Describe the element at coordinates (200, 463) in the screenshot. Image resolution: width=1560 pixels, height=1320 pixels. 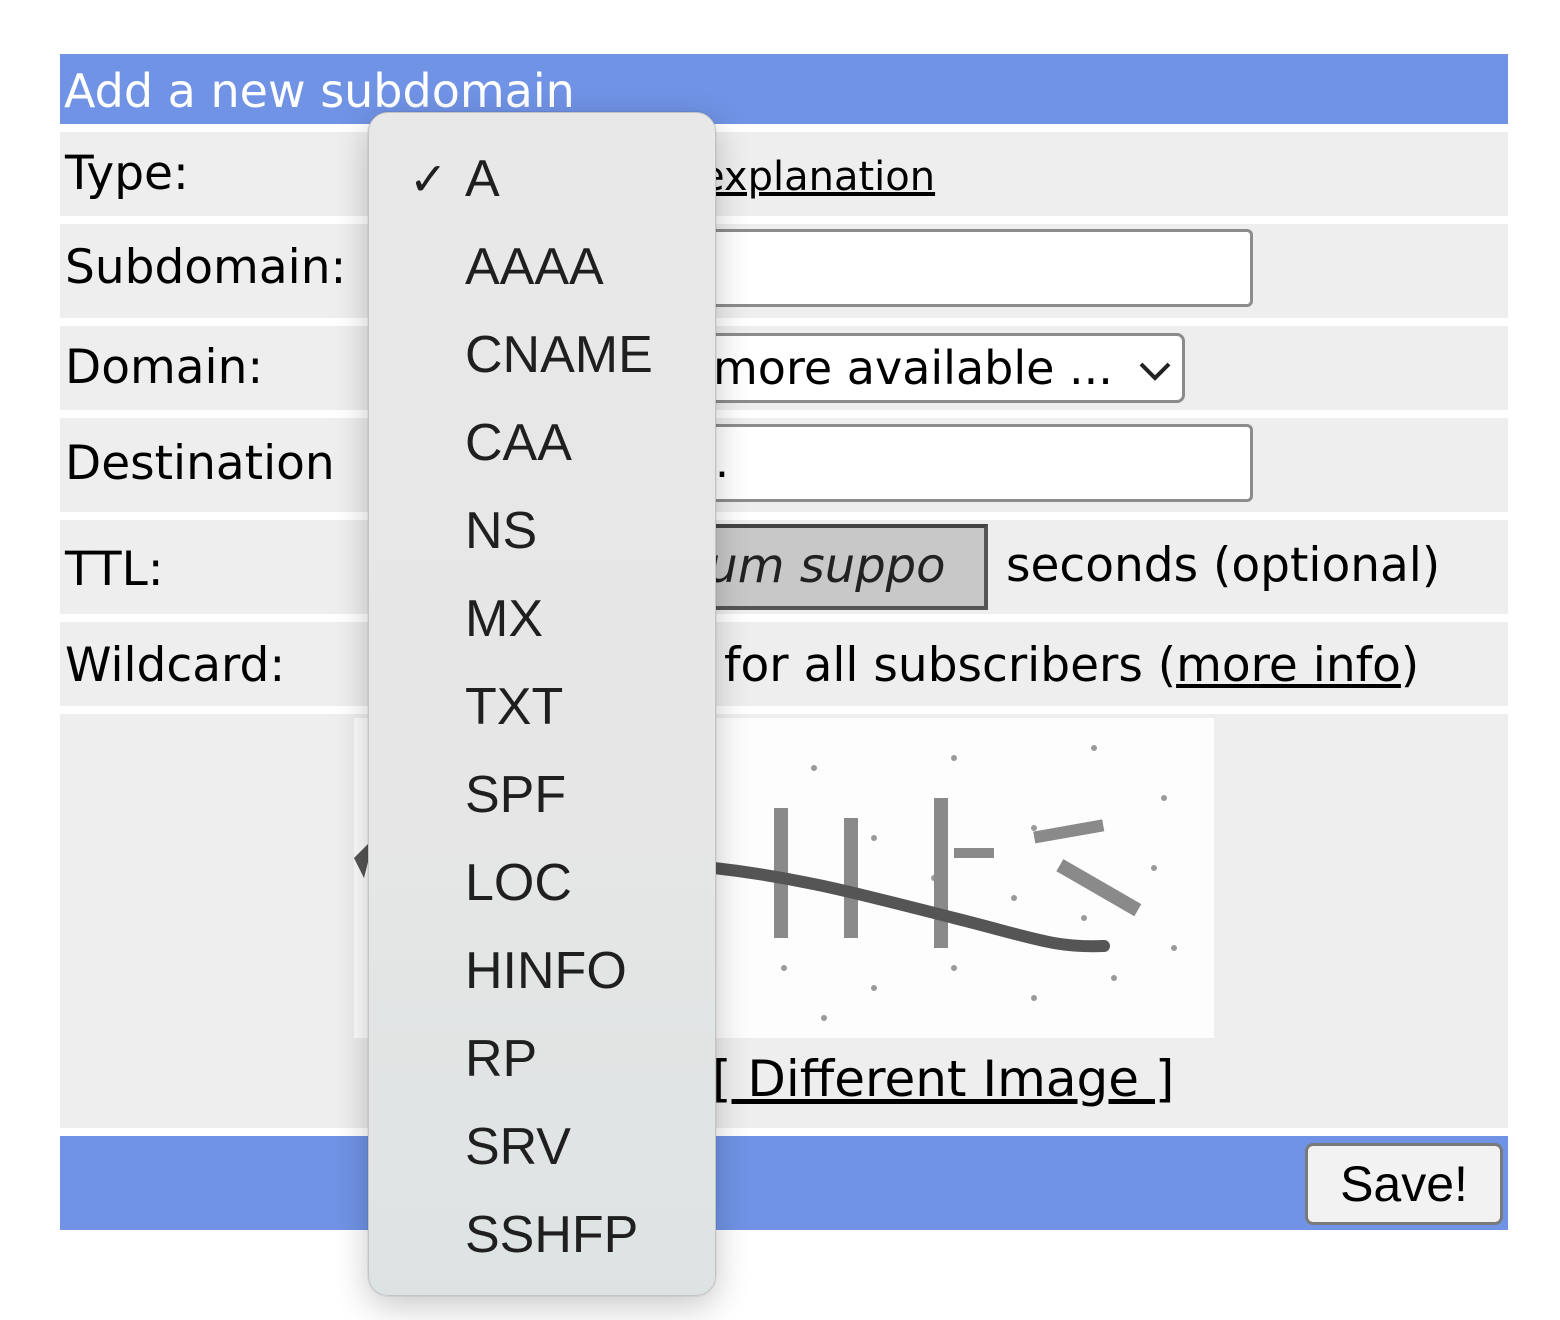
I see `destination-label: Destination` at that location.